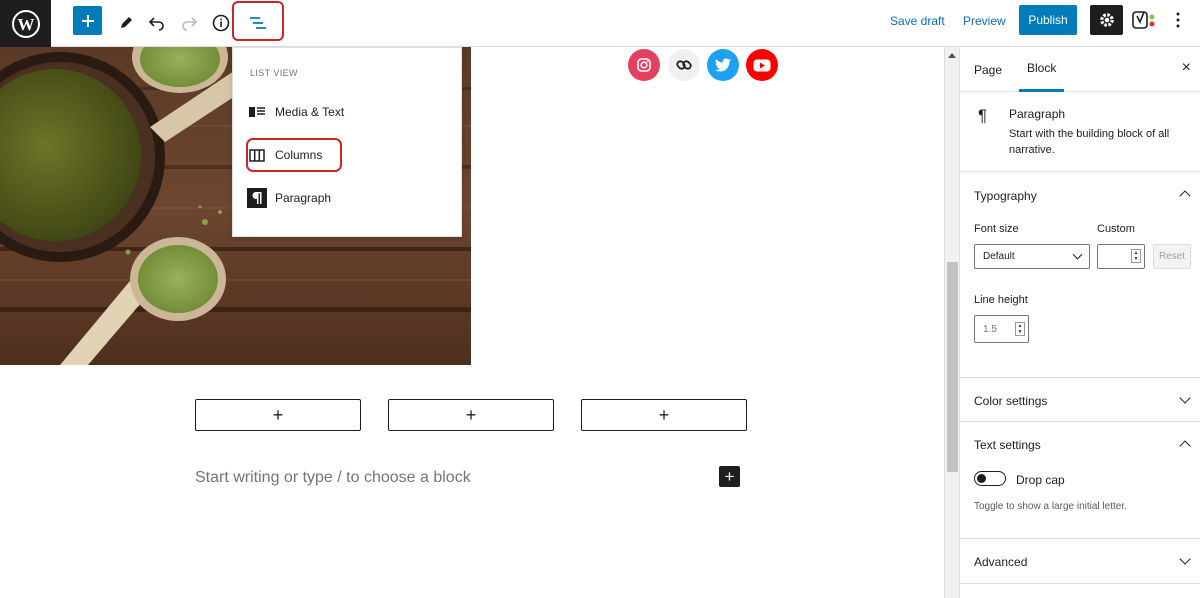  Describe the element at coordinates (684, 65) in the screenshot. I see `link-icon` at that location.